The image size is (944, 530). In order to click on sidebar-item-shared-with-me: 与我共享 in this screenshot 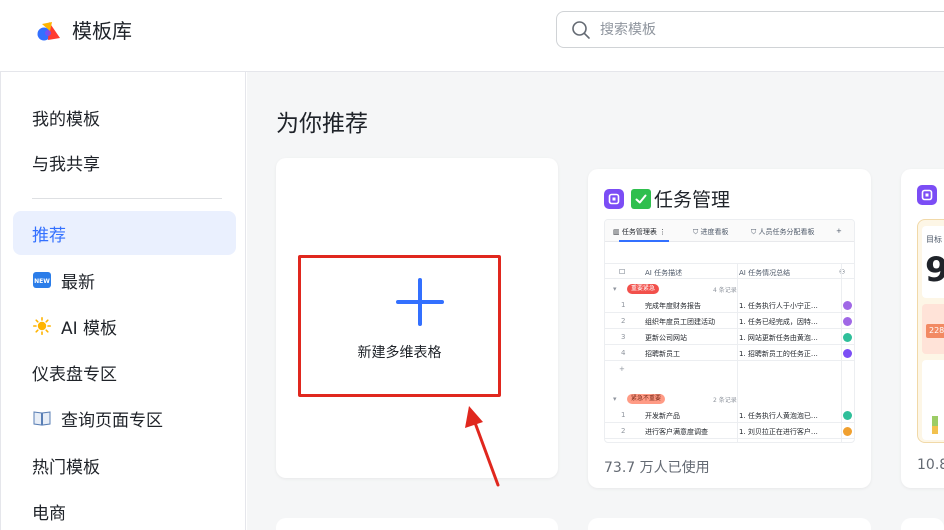, I will do `click(124, 162)`.